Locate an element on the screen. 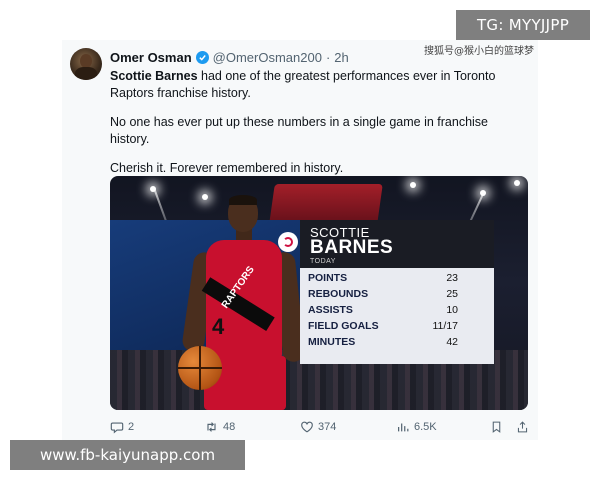 This screenshot has width=600, height=480. bookmark-button is located at coordinates (496, 427).